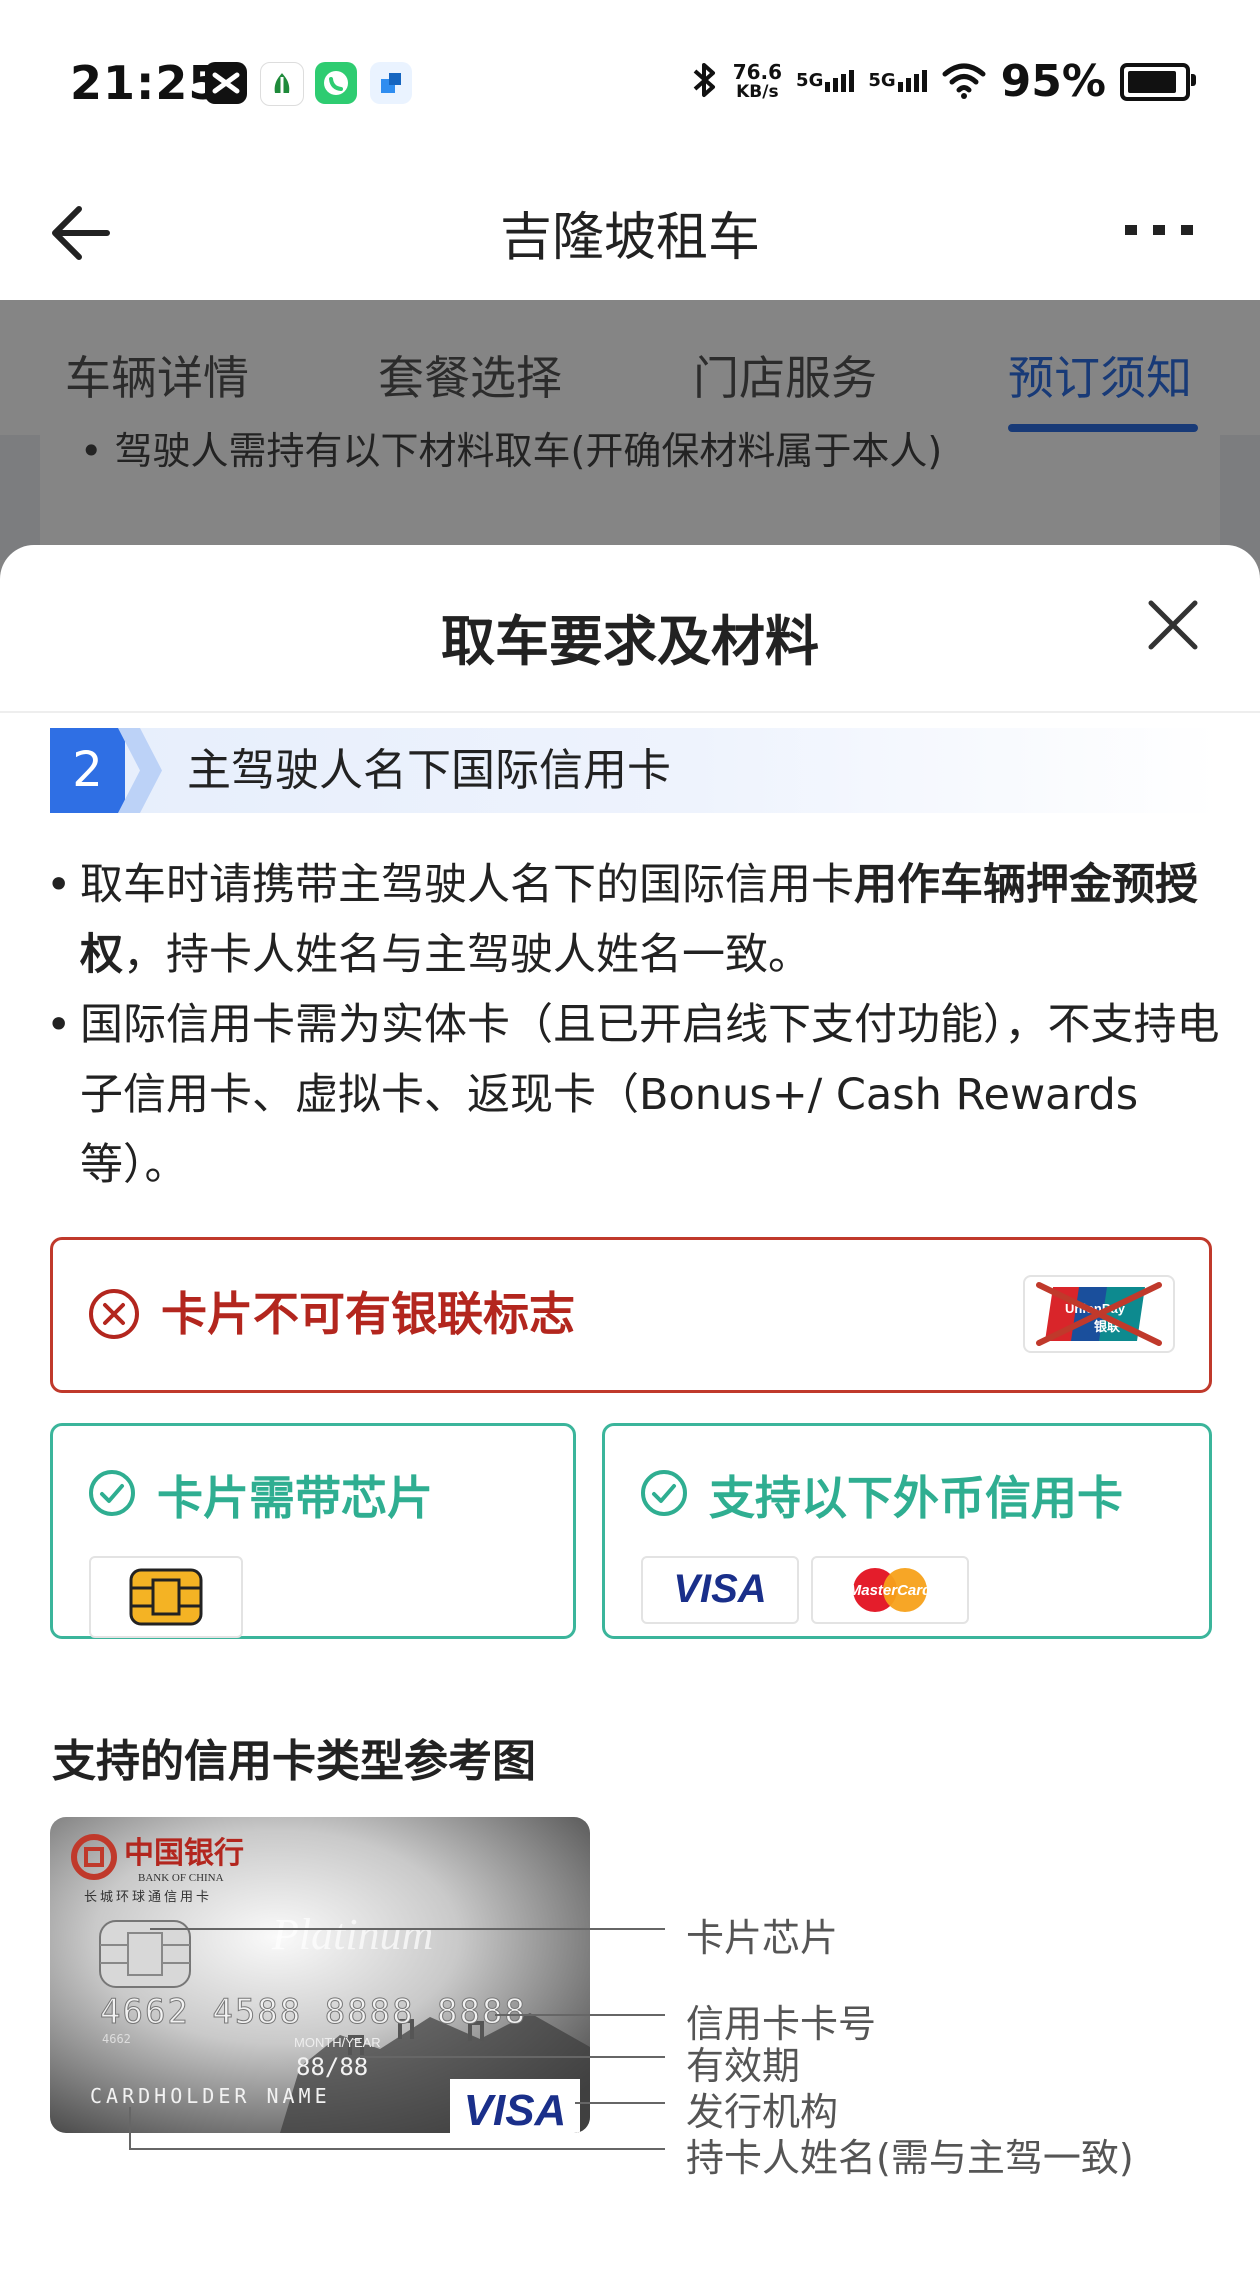 The width and height of the screenshot is (1260, 2269). Describe the element at coordinates (757, 80) in the screenshot. I see `network-speed: 76.6 KB/s` at that location.